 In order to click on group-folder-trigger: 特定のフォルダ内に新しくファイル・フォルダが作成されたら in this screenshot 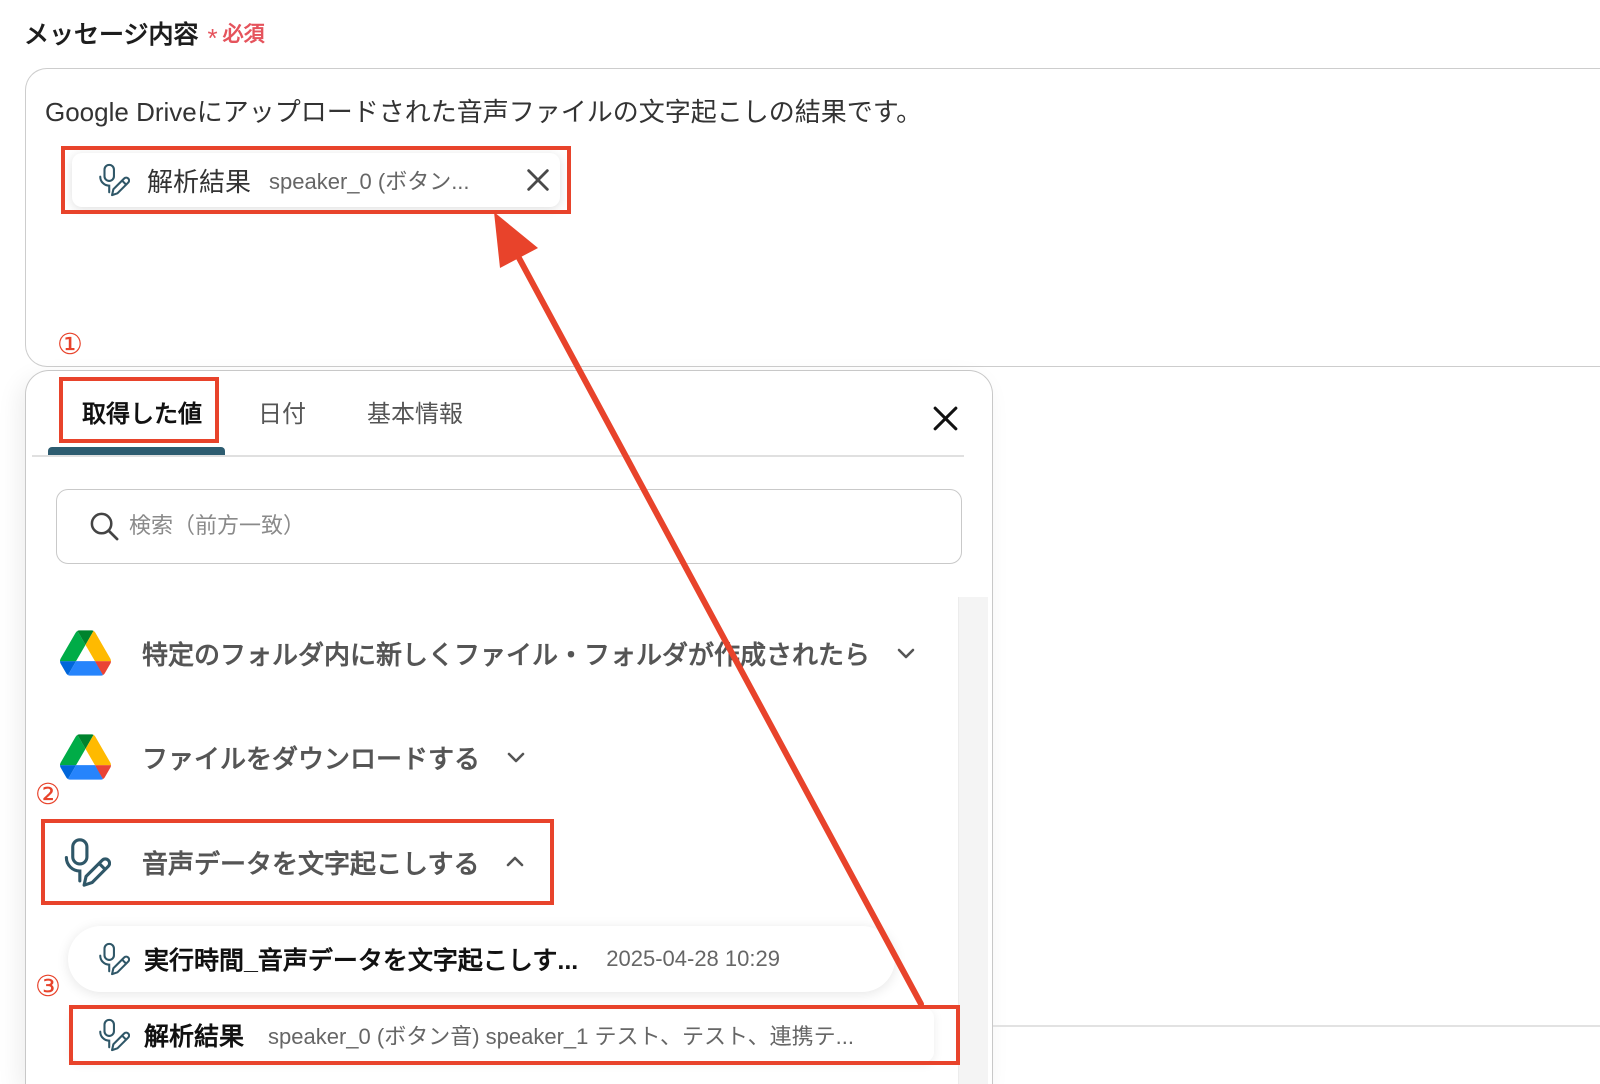, I will do `click(489, 653)`.